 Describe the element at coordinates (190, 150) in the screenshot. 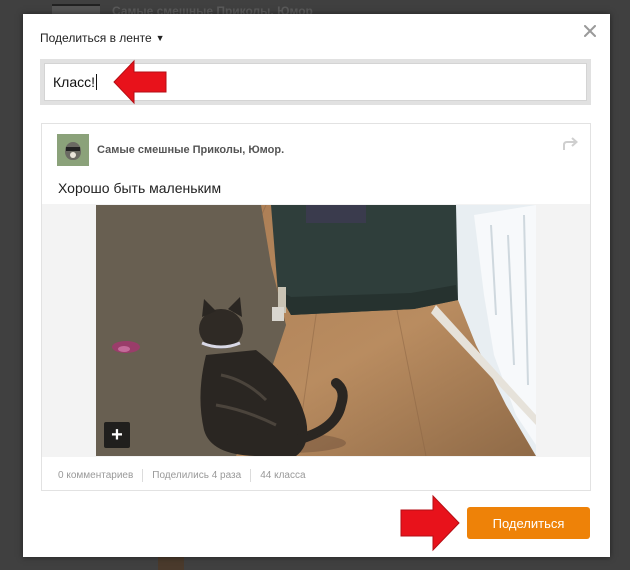

I see `group-name-link: Самые смешные Приколы, Юмор.` at that location.